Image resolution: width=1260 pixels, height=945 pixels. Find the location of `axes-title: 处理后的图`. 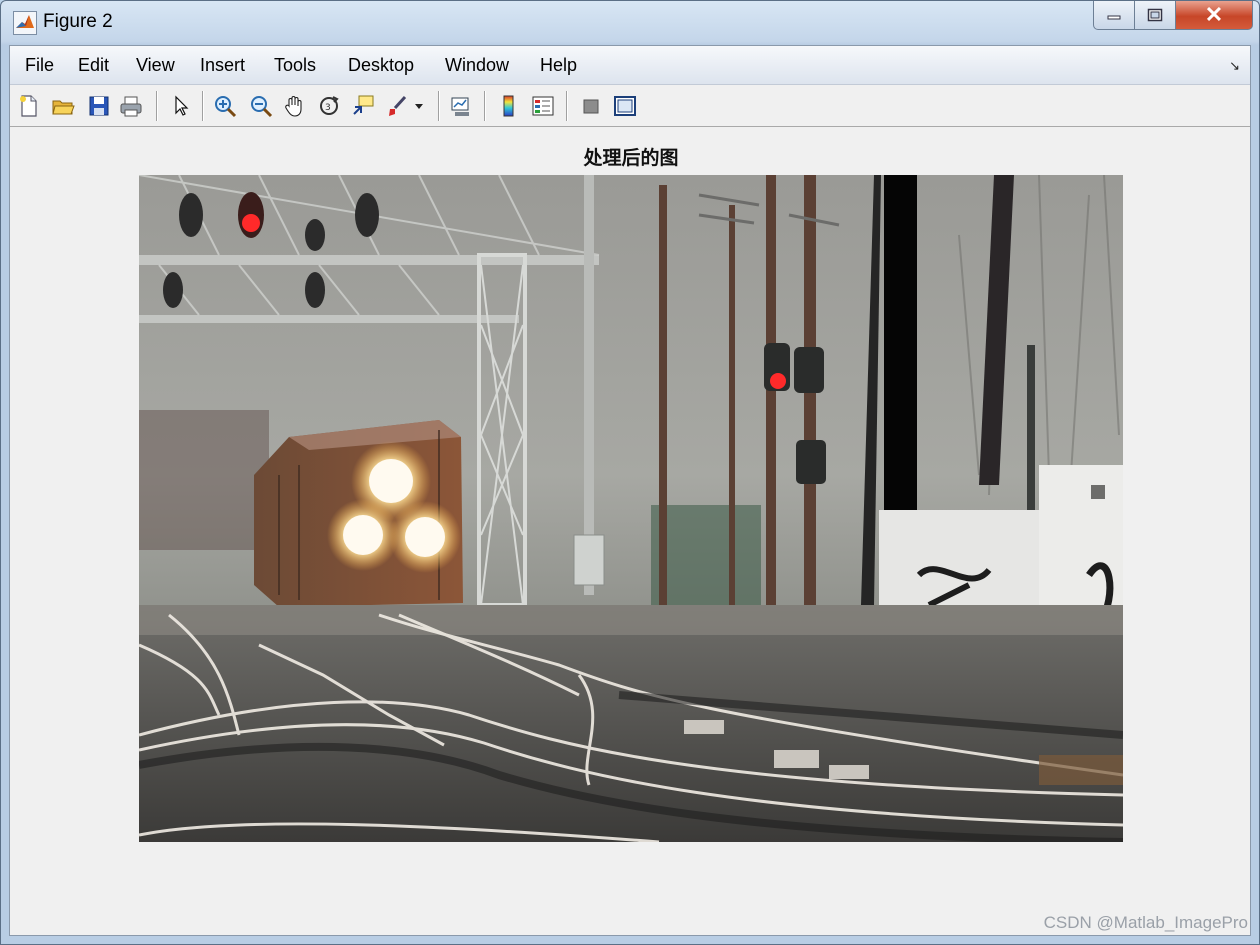

axes-title: 处理后的图 is located at coordinates (631, 158).